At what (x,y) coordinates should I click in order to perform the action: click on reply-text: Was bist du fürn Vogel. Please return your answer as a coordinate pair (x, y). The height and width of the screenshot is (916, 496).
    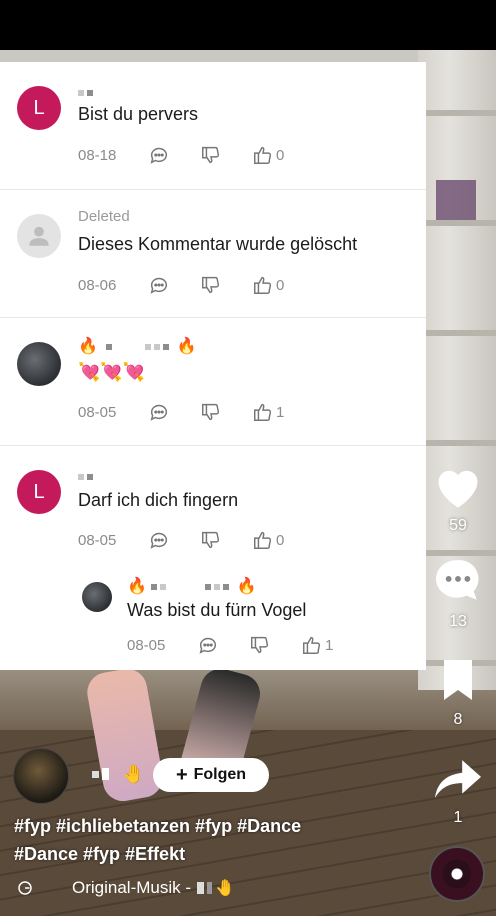
    Looking at the image, I should click on (217, 610).